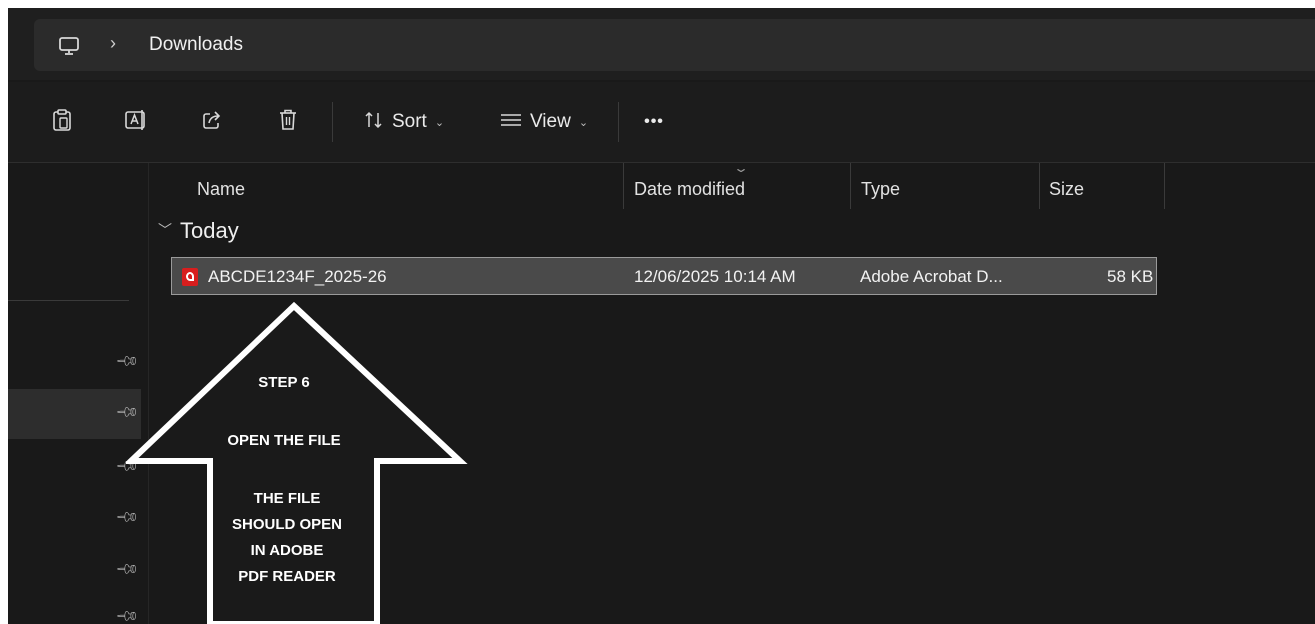  I want to click on column-type-label: Type, so click(881, 189).